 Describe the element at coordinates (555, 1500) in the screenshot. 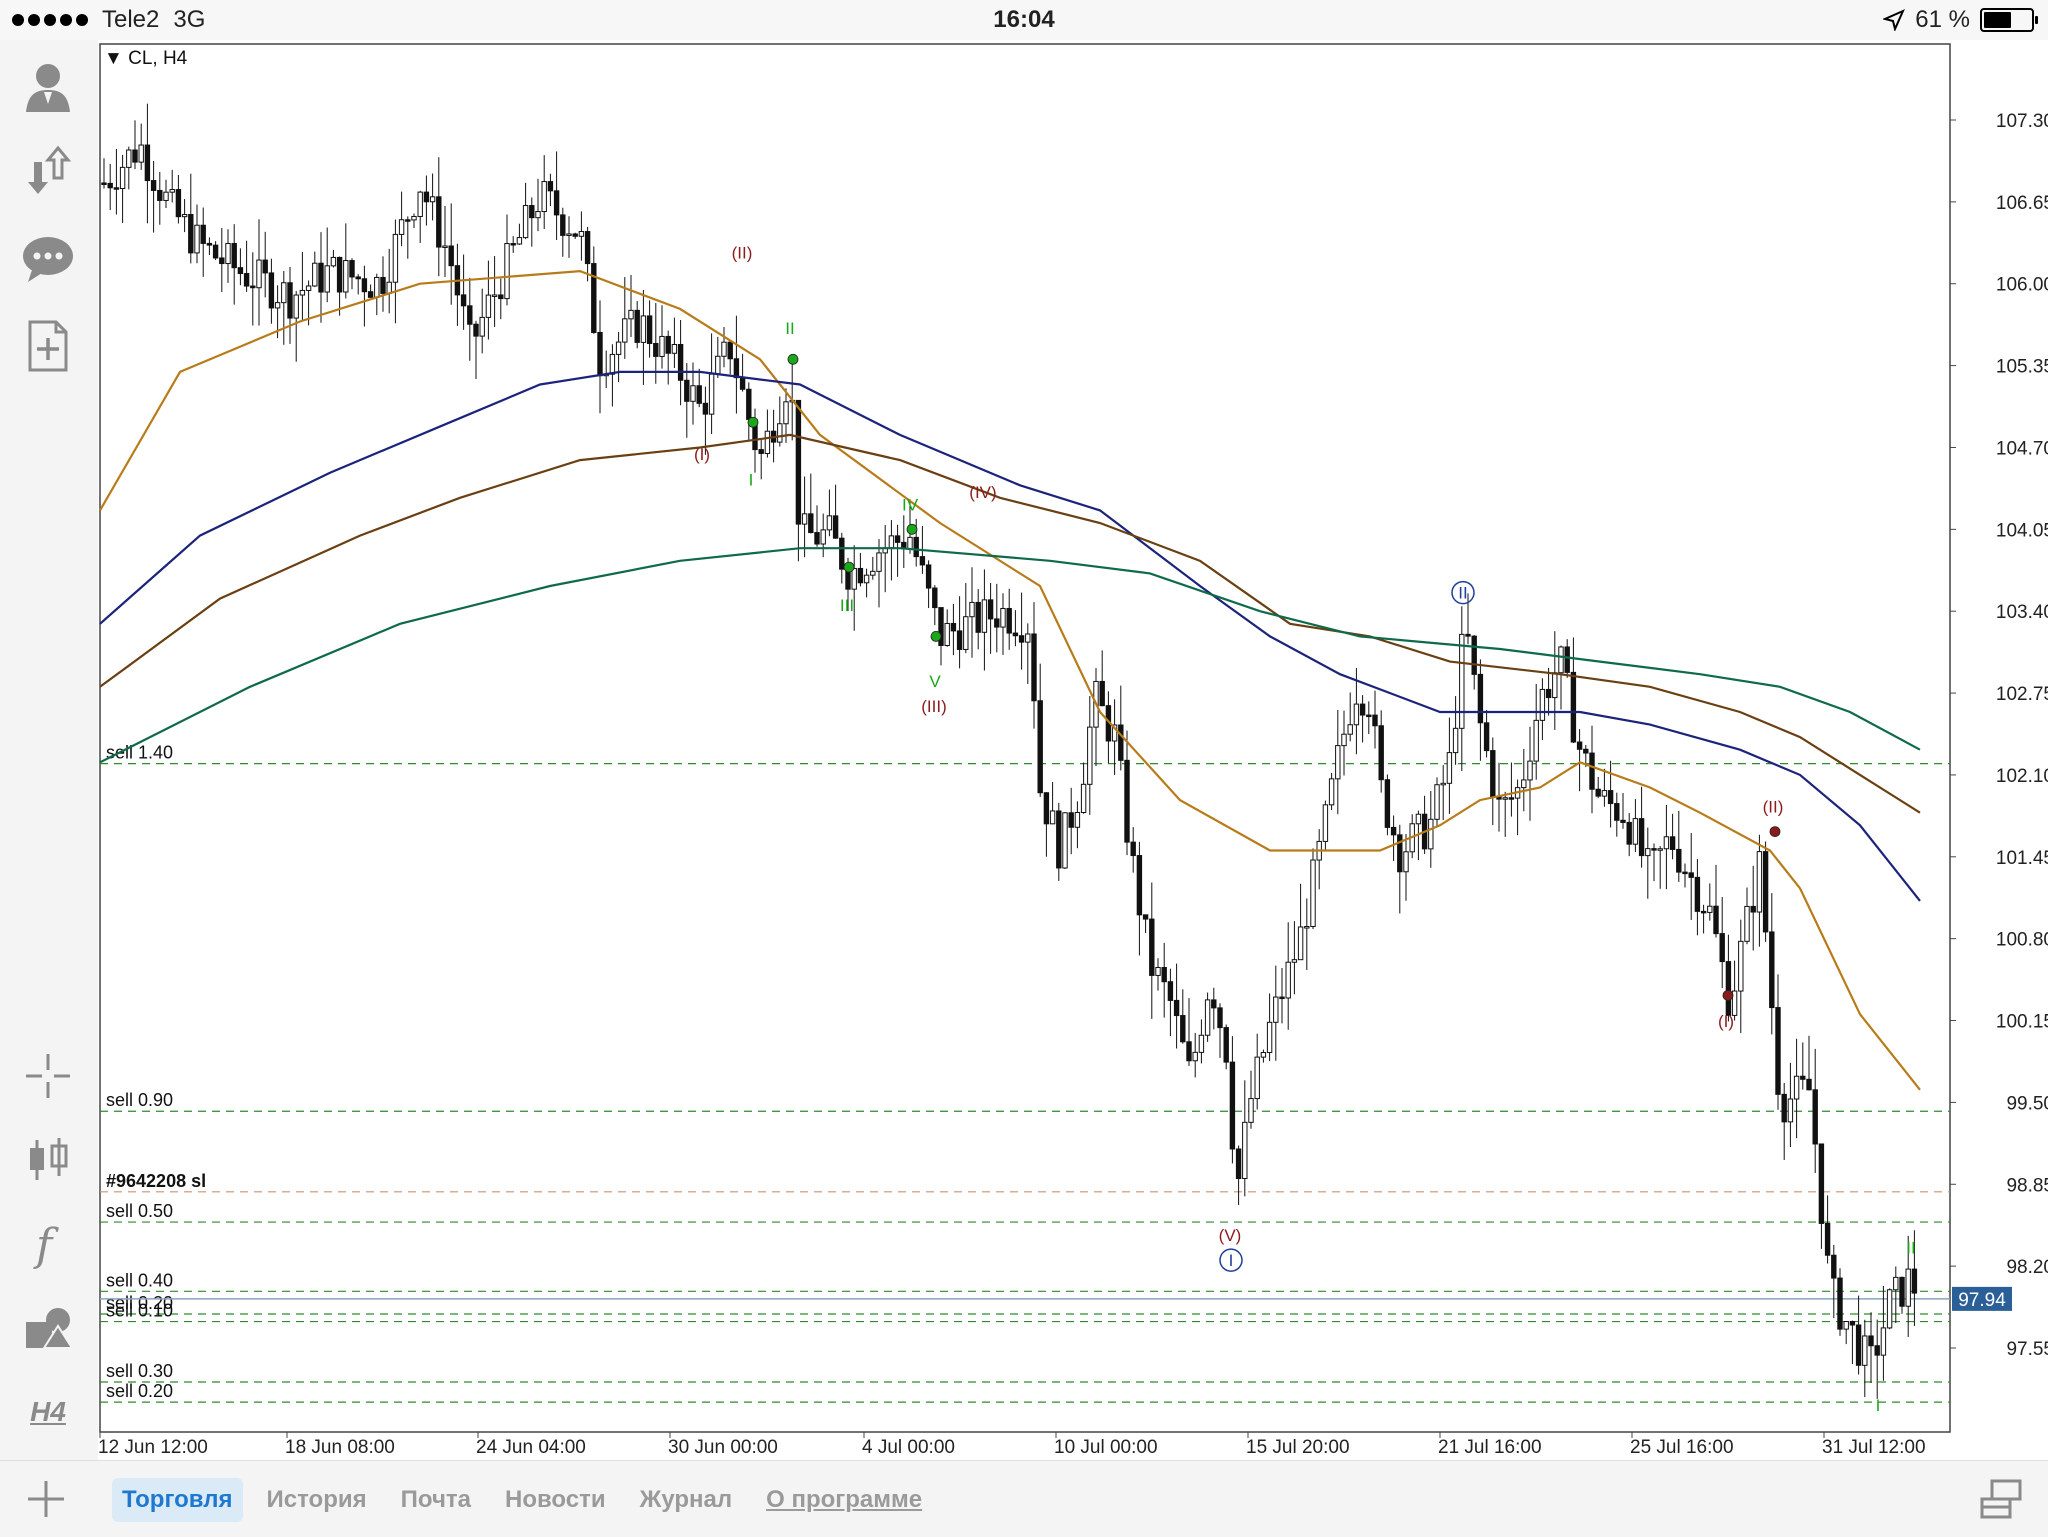

I see `tab-3: Новости` at that location.